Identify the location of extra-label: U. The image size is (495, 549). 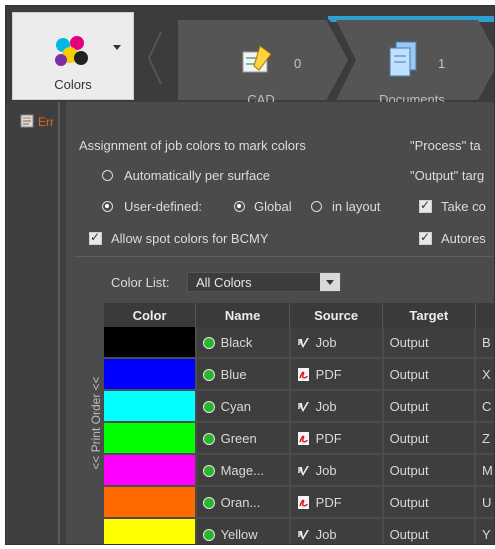
(487, 502).